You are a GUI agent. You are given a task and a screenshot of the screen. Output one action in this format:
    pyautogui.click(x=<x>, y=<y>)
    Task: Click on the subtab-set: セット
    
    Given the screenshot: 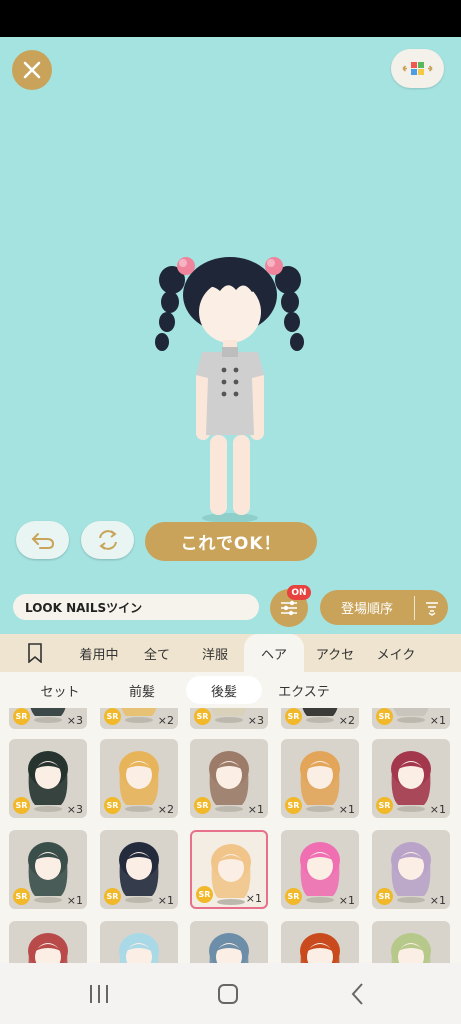 What is the action you would take?
    pyautogui.click(x=60, y=690)
    